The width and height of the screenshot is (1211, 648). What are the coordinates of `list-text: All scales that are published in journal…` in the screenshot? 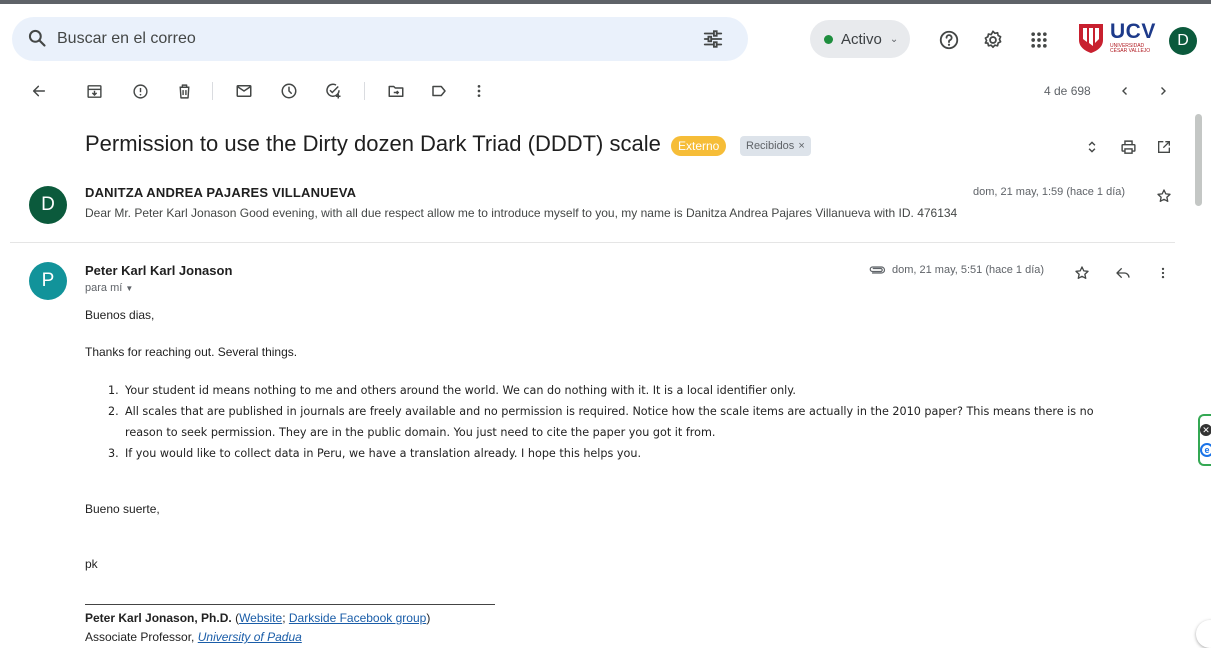 It's located at (609, 411).